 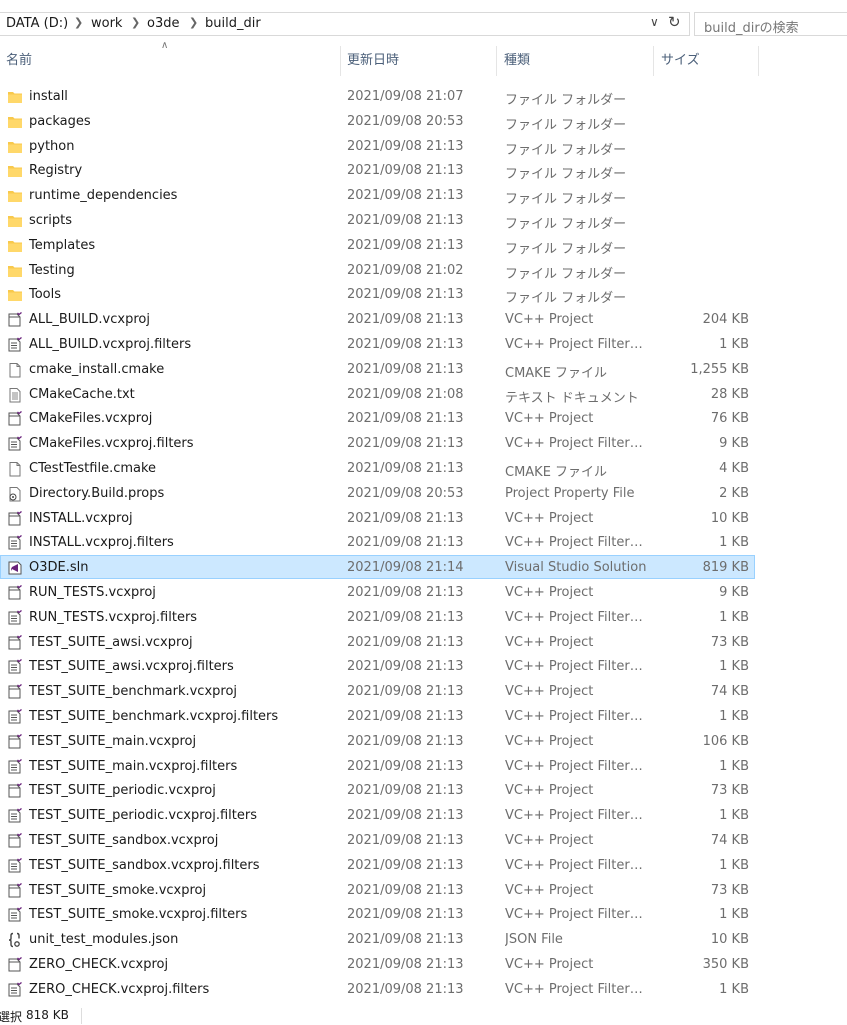 What do you see at coordinates (377, 294) in the screenshot?
I see `file-row: Tools 2021/09/08 21:13 ファイル フォルダー` at bounding box center [377, 294].